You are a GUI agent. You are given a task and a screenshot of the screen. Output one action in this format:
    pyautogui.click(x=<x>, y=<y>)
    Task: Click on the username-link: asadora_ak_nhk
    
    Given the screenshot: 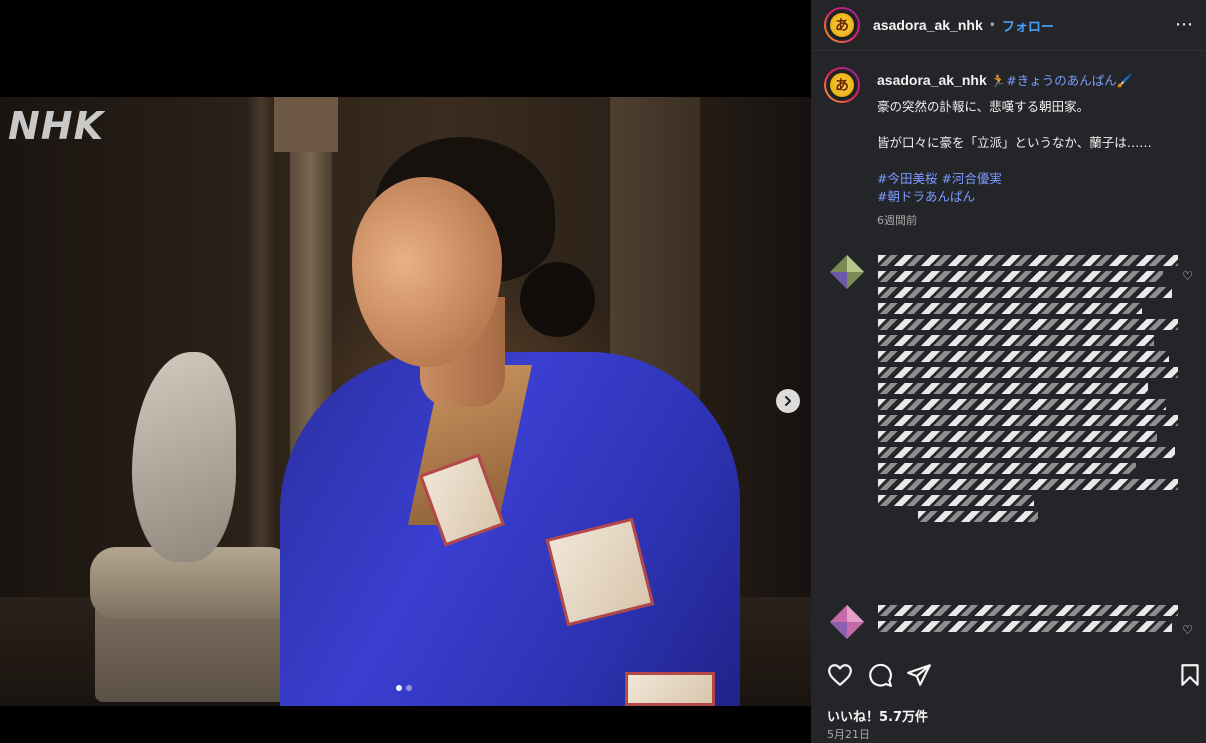 What is the action you would take?
    pyautogui.click(x=928, y=25)
    